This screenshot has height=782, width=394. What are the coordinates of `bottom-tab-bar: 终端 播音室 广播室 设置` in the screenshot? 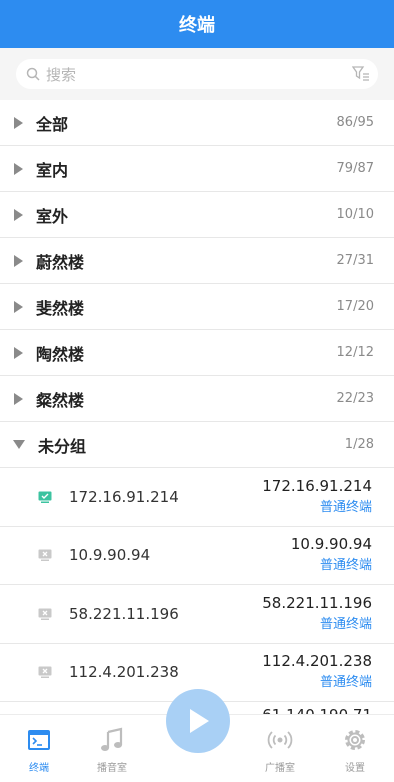 It's located at (197, 735).